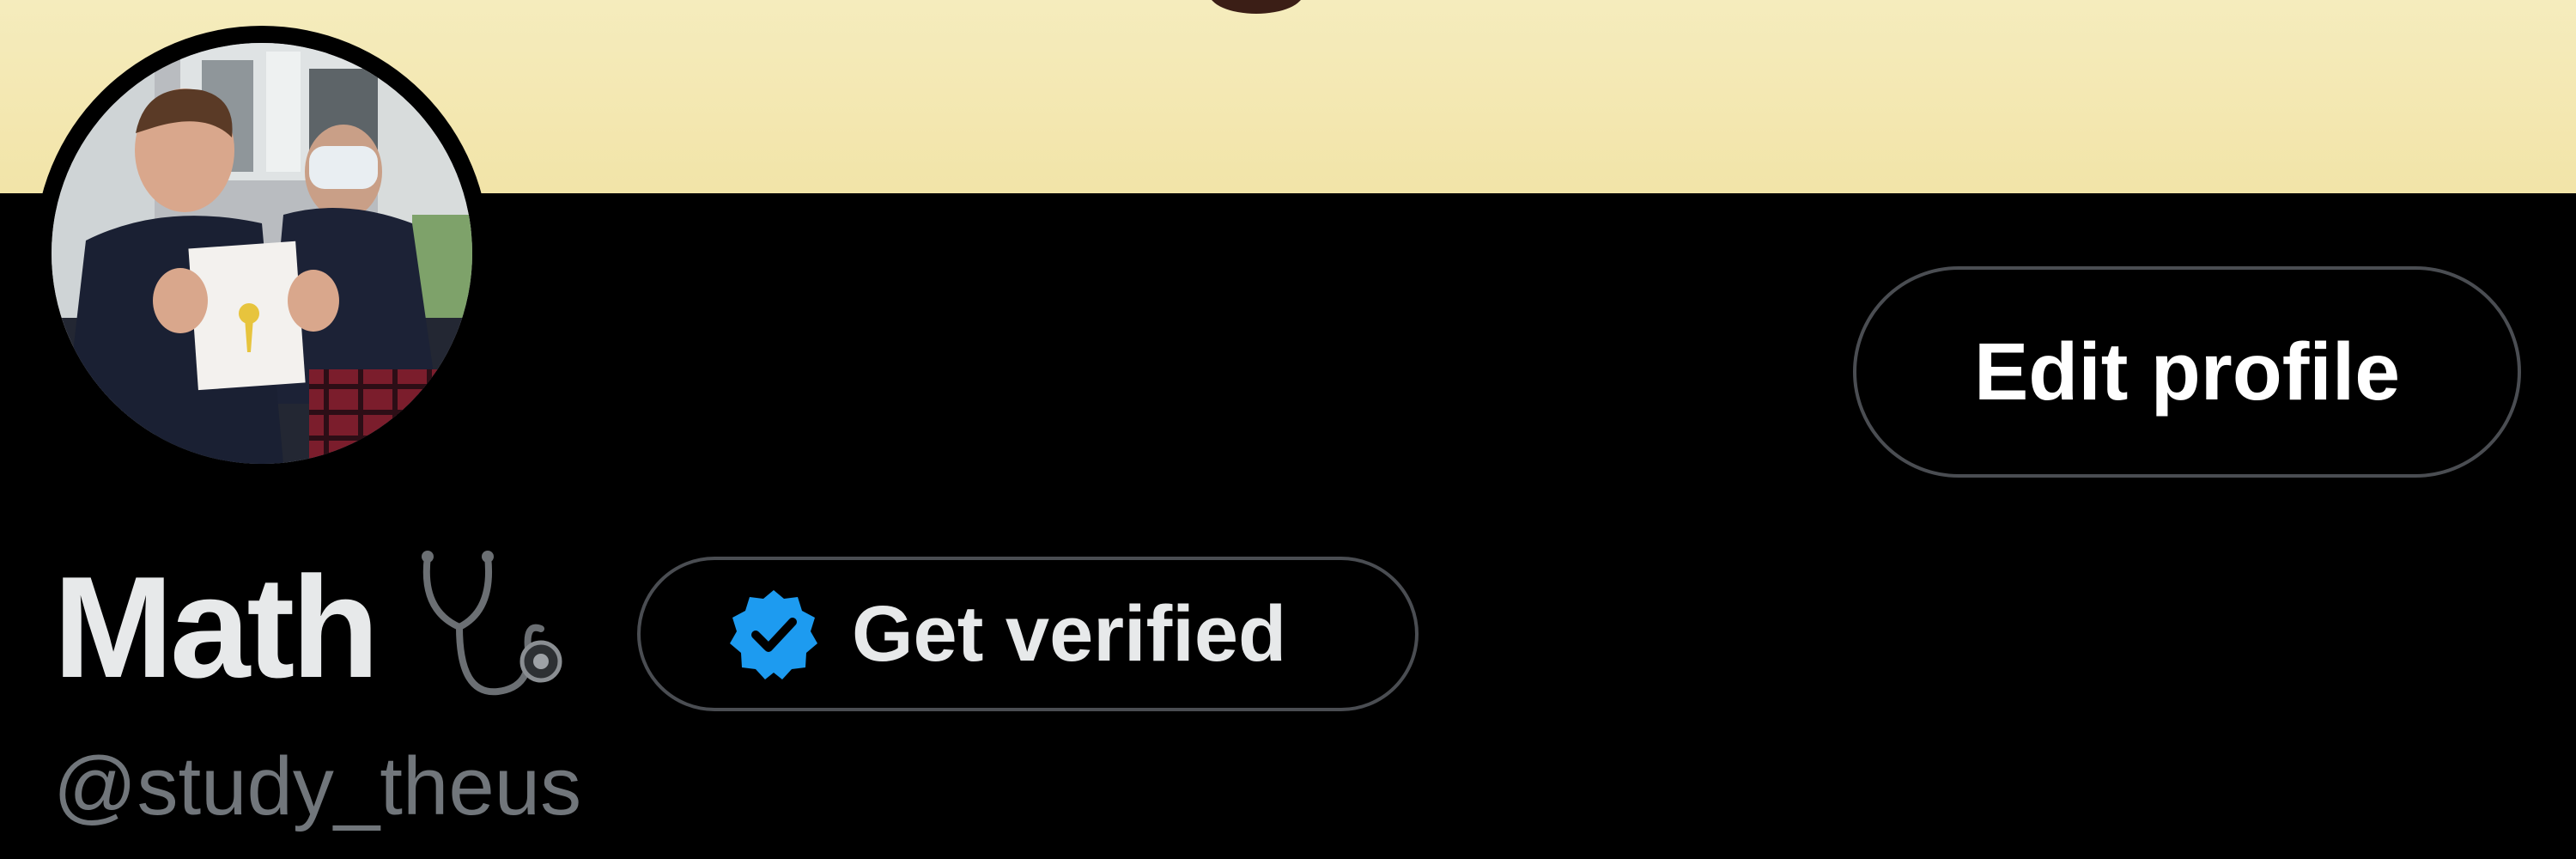 The height and width of the screenshot is (859, 2576). I want to click on banner-image-fragment, so click(1256, 7).